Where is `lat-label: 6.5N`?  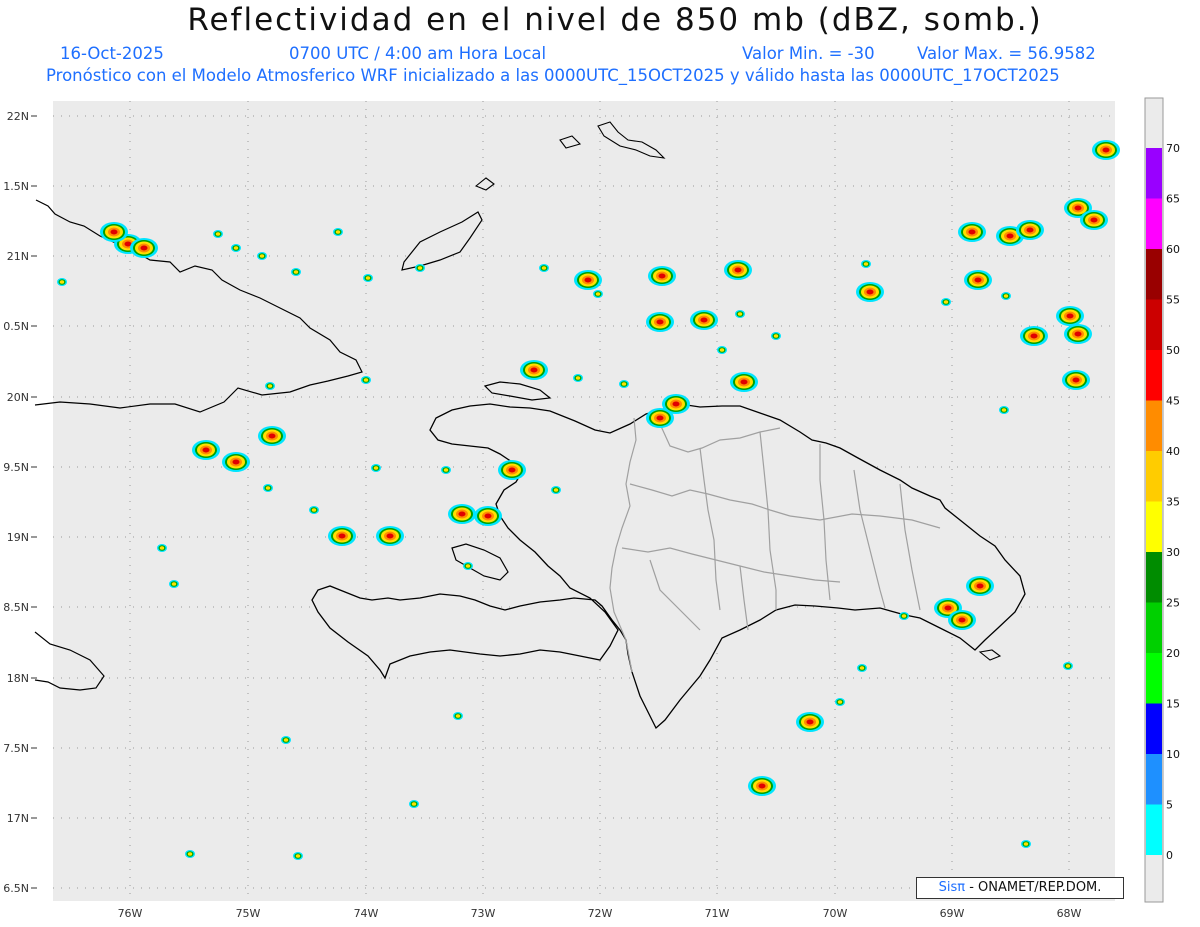 lat-label: 6.5N is located at coordinates (16, 888).